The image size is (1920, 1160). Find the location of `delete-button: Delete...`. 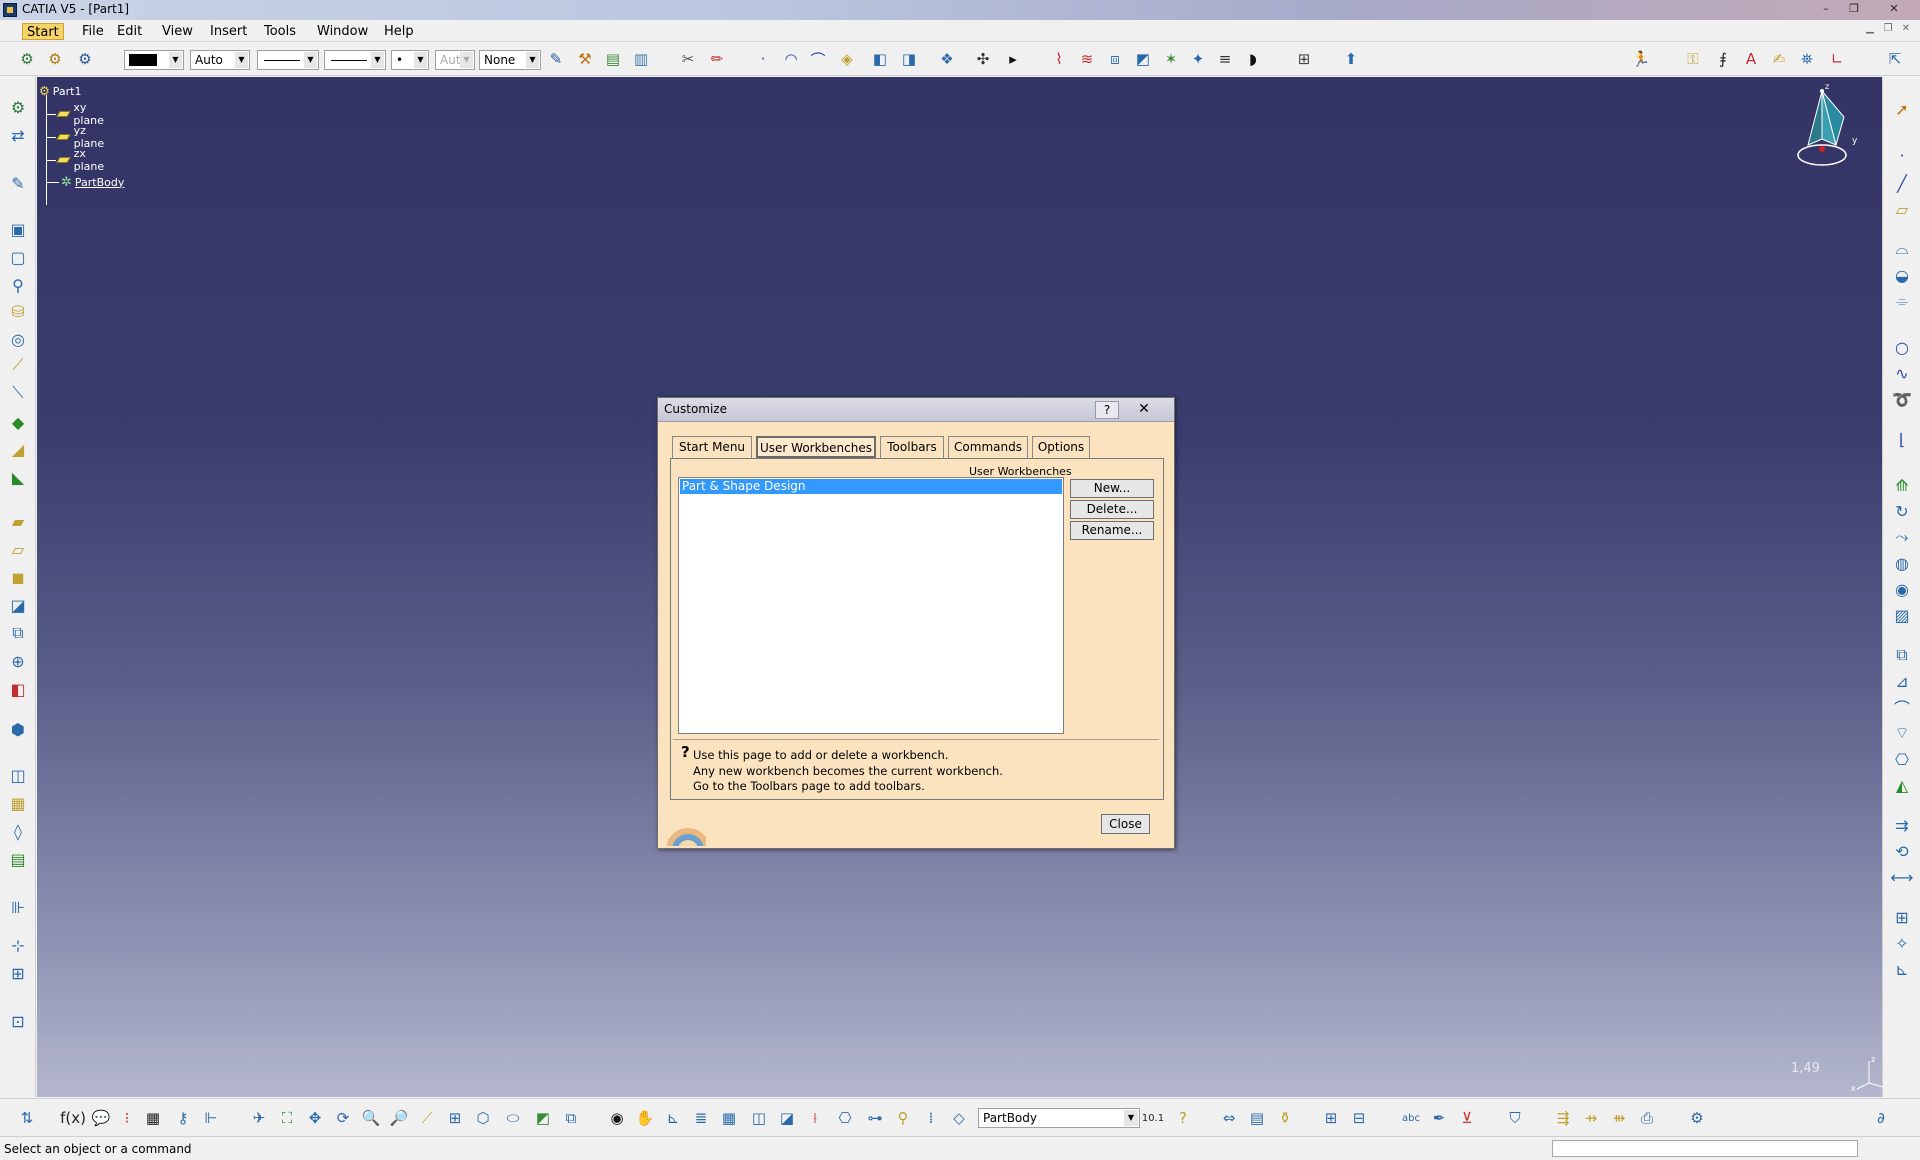

delete-button: Delete... is located at coordinates (1112, 509).